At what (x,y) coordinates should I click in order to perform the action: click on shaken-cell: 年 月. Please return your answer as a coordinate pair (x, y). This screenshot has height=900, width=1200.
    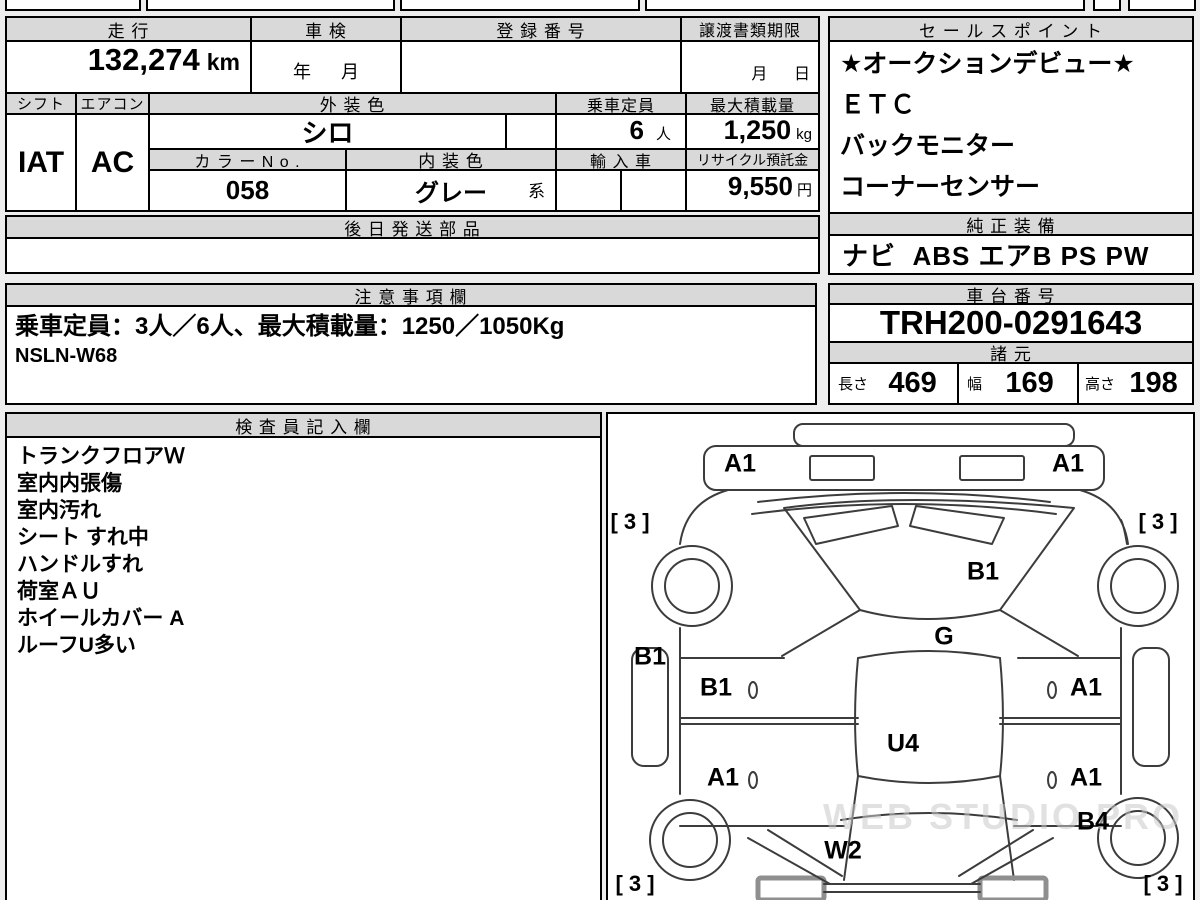
    Looking at the image, I should click on (326, 67).